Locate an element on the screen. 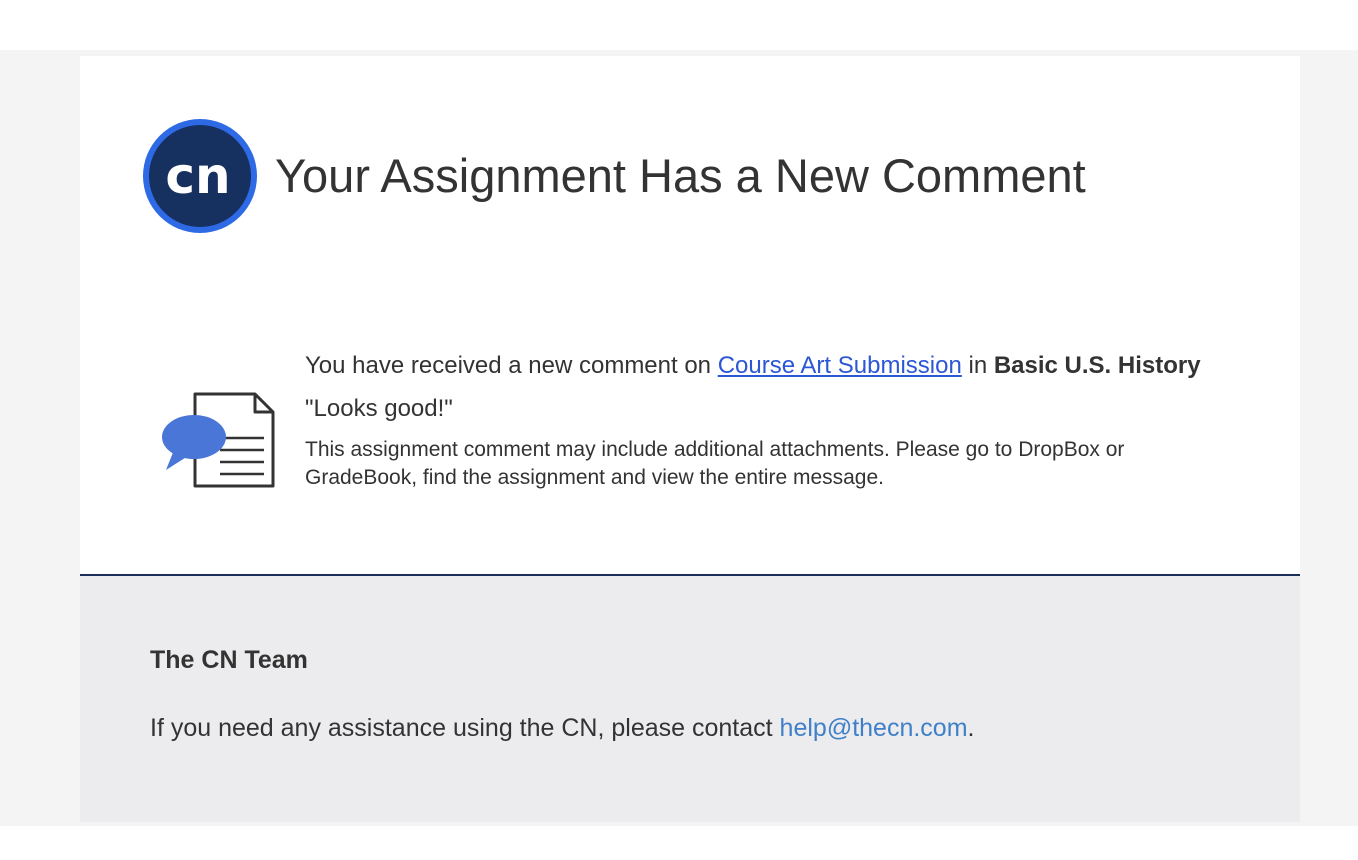  logo-text: cn is located at coordinates (197, 176).